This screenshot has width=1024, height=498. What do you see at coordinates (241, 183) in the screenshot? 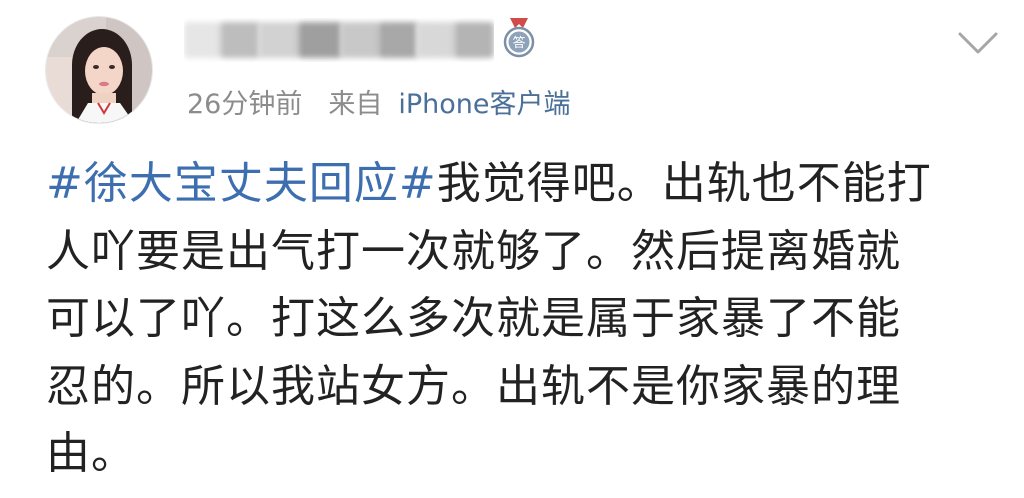
I see `hashtag-link: #徐大宝丈夫回应#` at bounding box center [241, 183].